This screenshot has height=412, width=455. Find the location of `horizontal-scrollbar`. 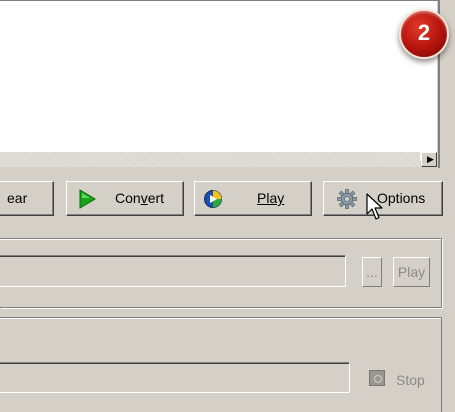

horizontal-scrollbar is located at coordinates (210, 159).